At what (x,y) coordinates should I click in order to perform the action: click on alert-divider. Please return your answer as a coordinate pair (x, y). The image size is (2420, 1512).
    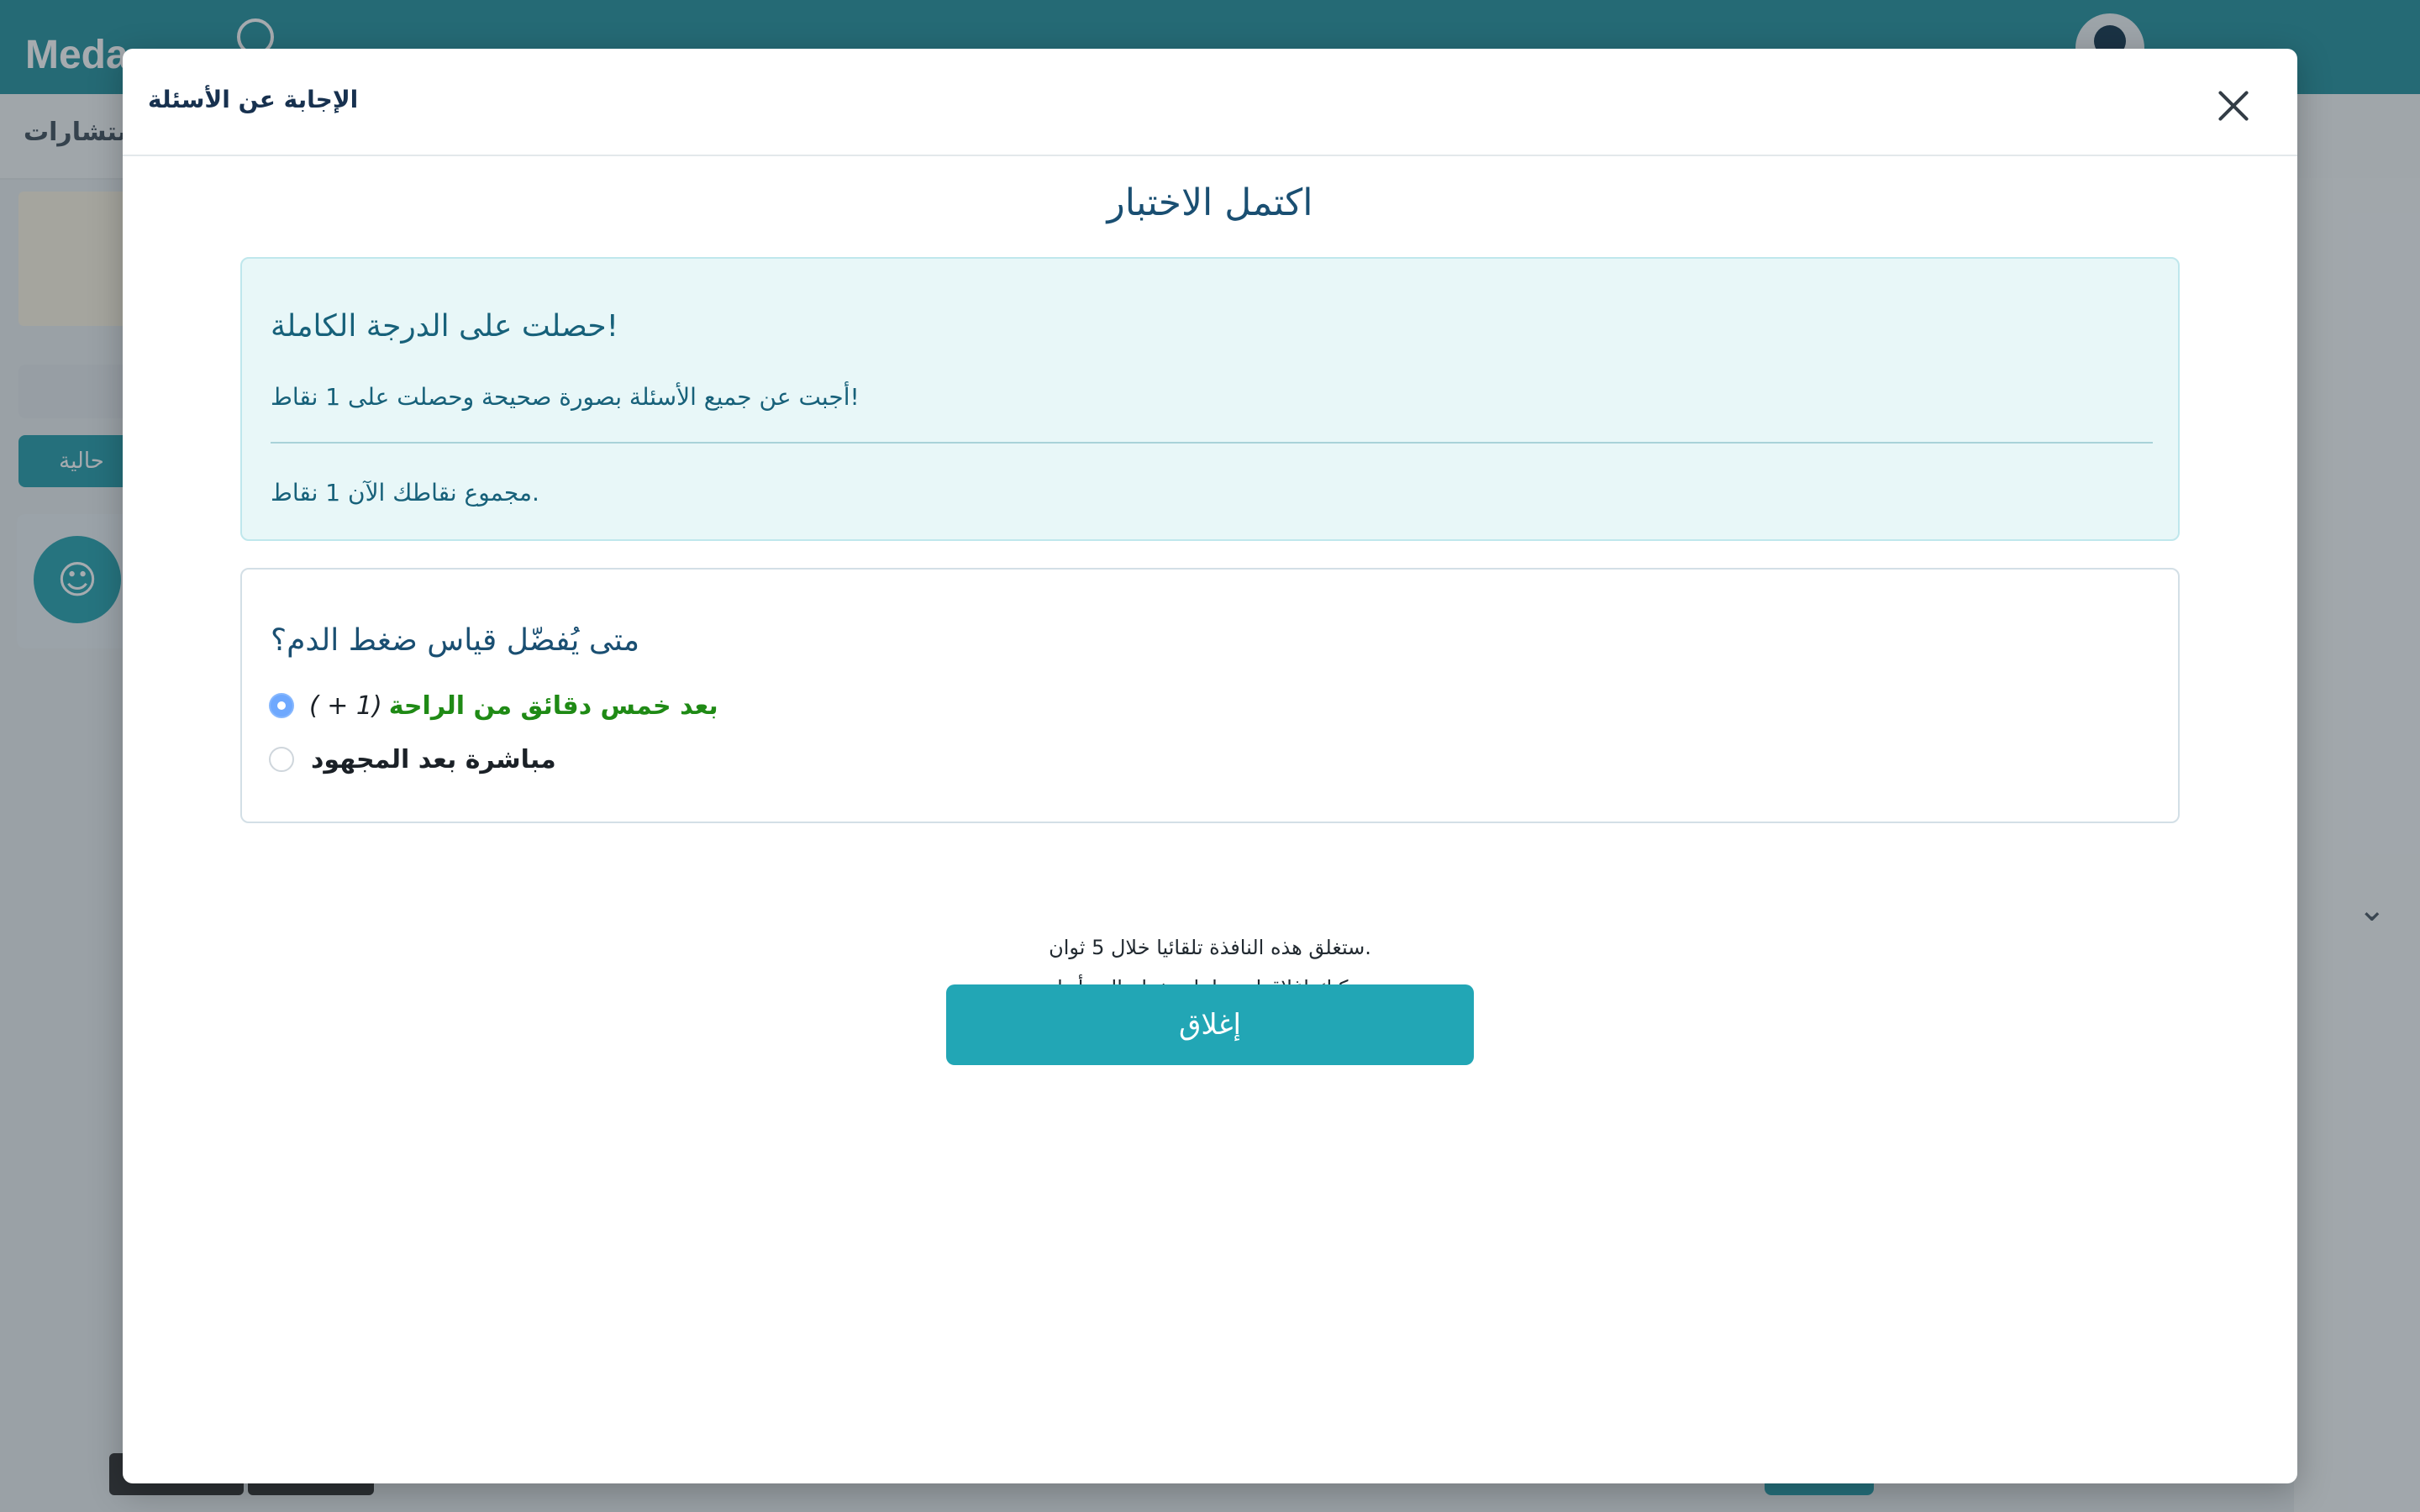
    Looking at the image, I should click on (1212, 443).